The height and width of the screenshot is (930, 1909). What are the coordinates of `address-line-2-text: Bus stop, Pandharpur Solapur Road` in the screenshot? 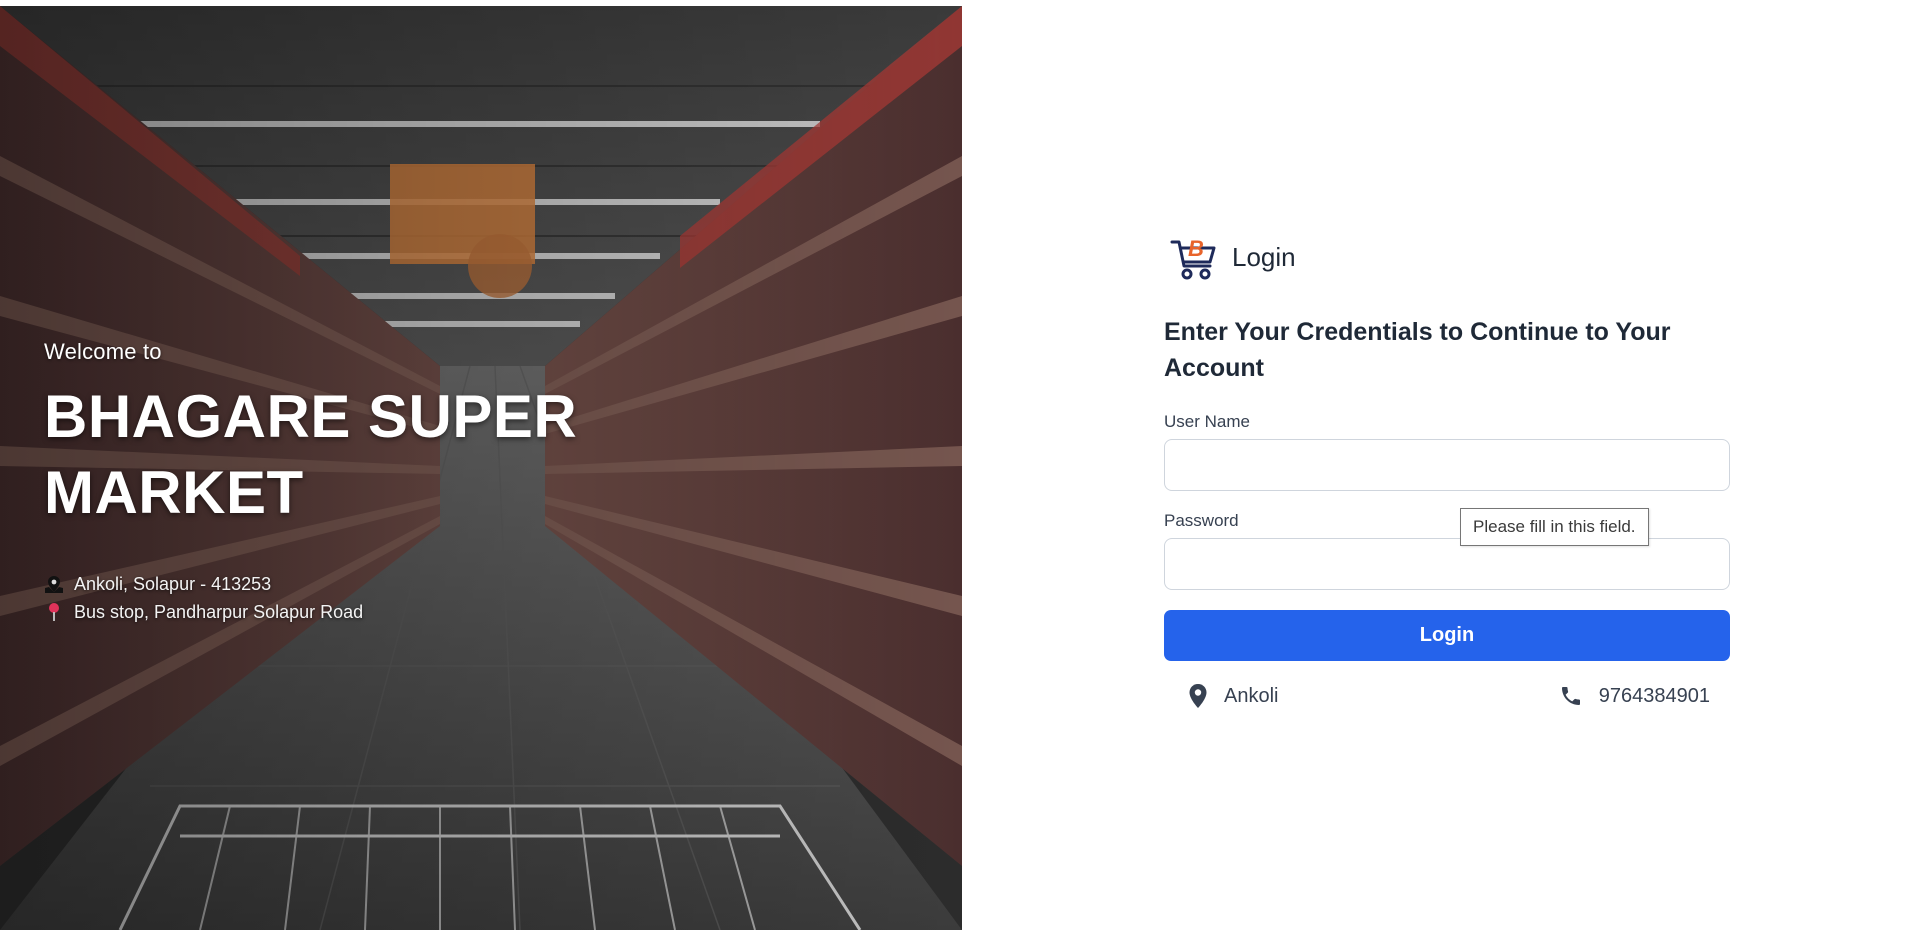 It's located at (219, 611).